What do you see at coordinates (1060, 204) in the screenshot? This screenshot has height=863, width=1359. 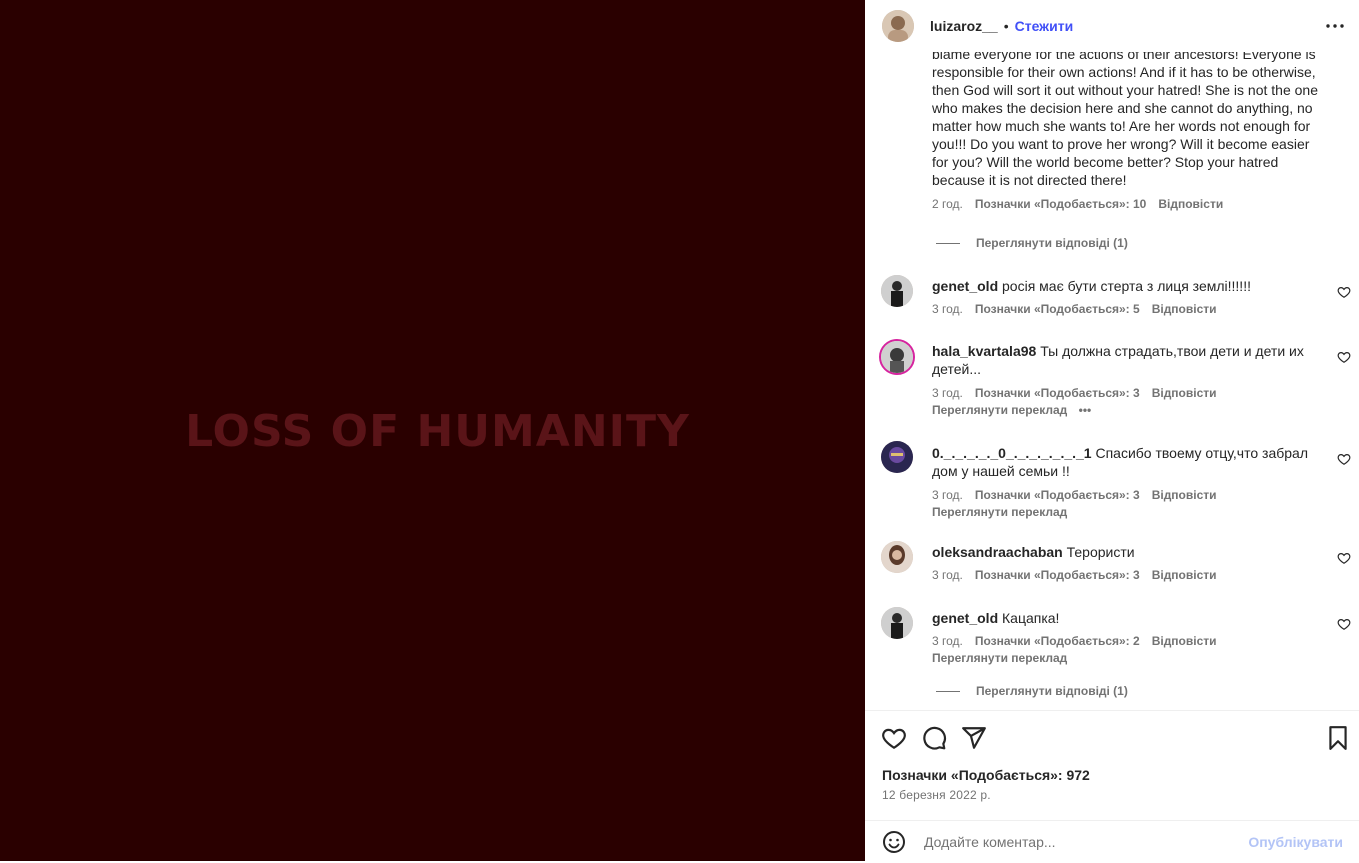 I see `comment-likes: Позначки «Подобається»: 10` at bounding box center [1060, 204].